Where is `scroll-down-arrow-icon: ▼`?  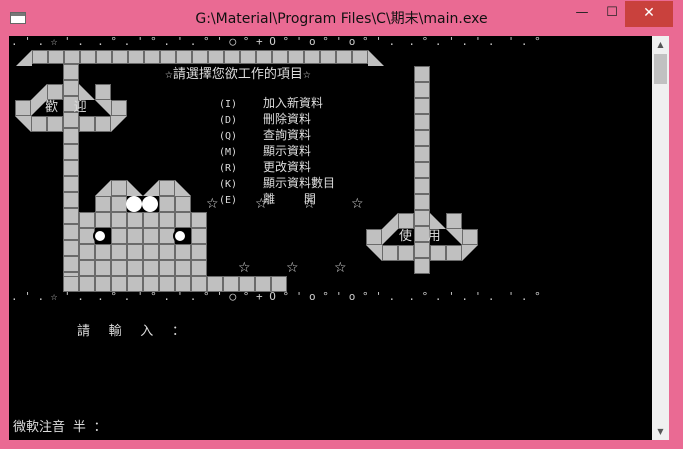
scroll-down-arrow-icon: ▼ is located at coordinates (660, 431).